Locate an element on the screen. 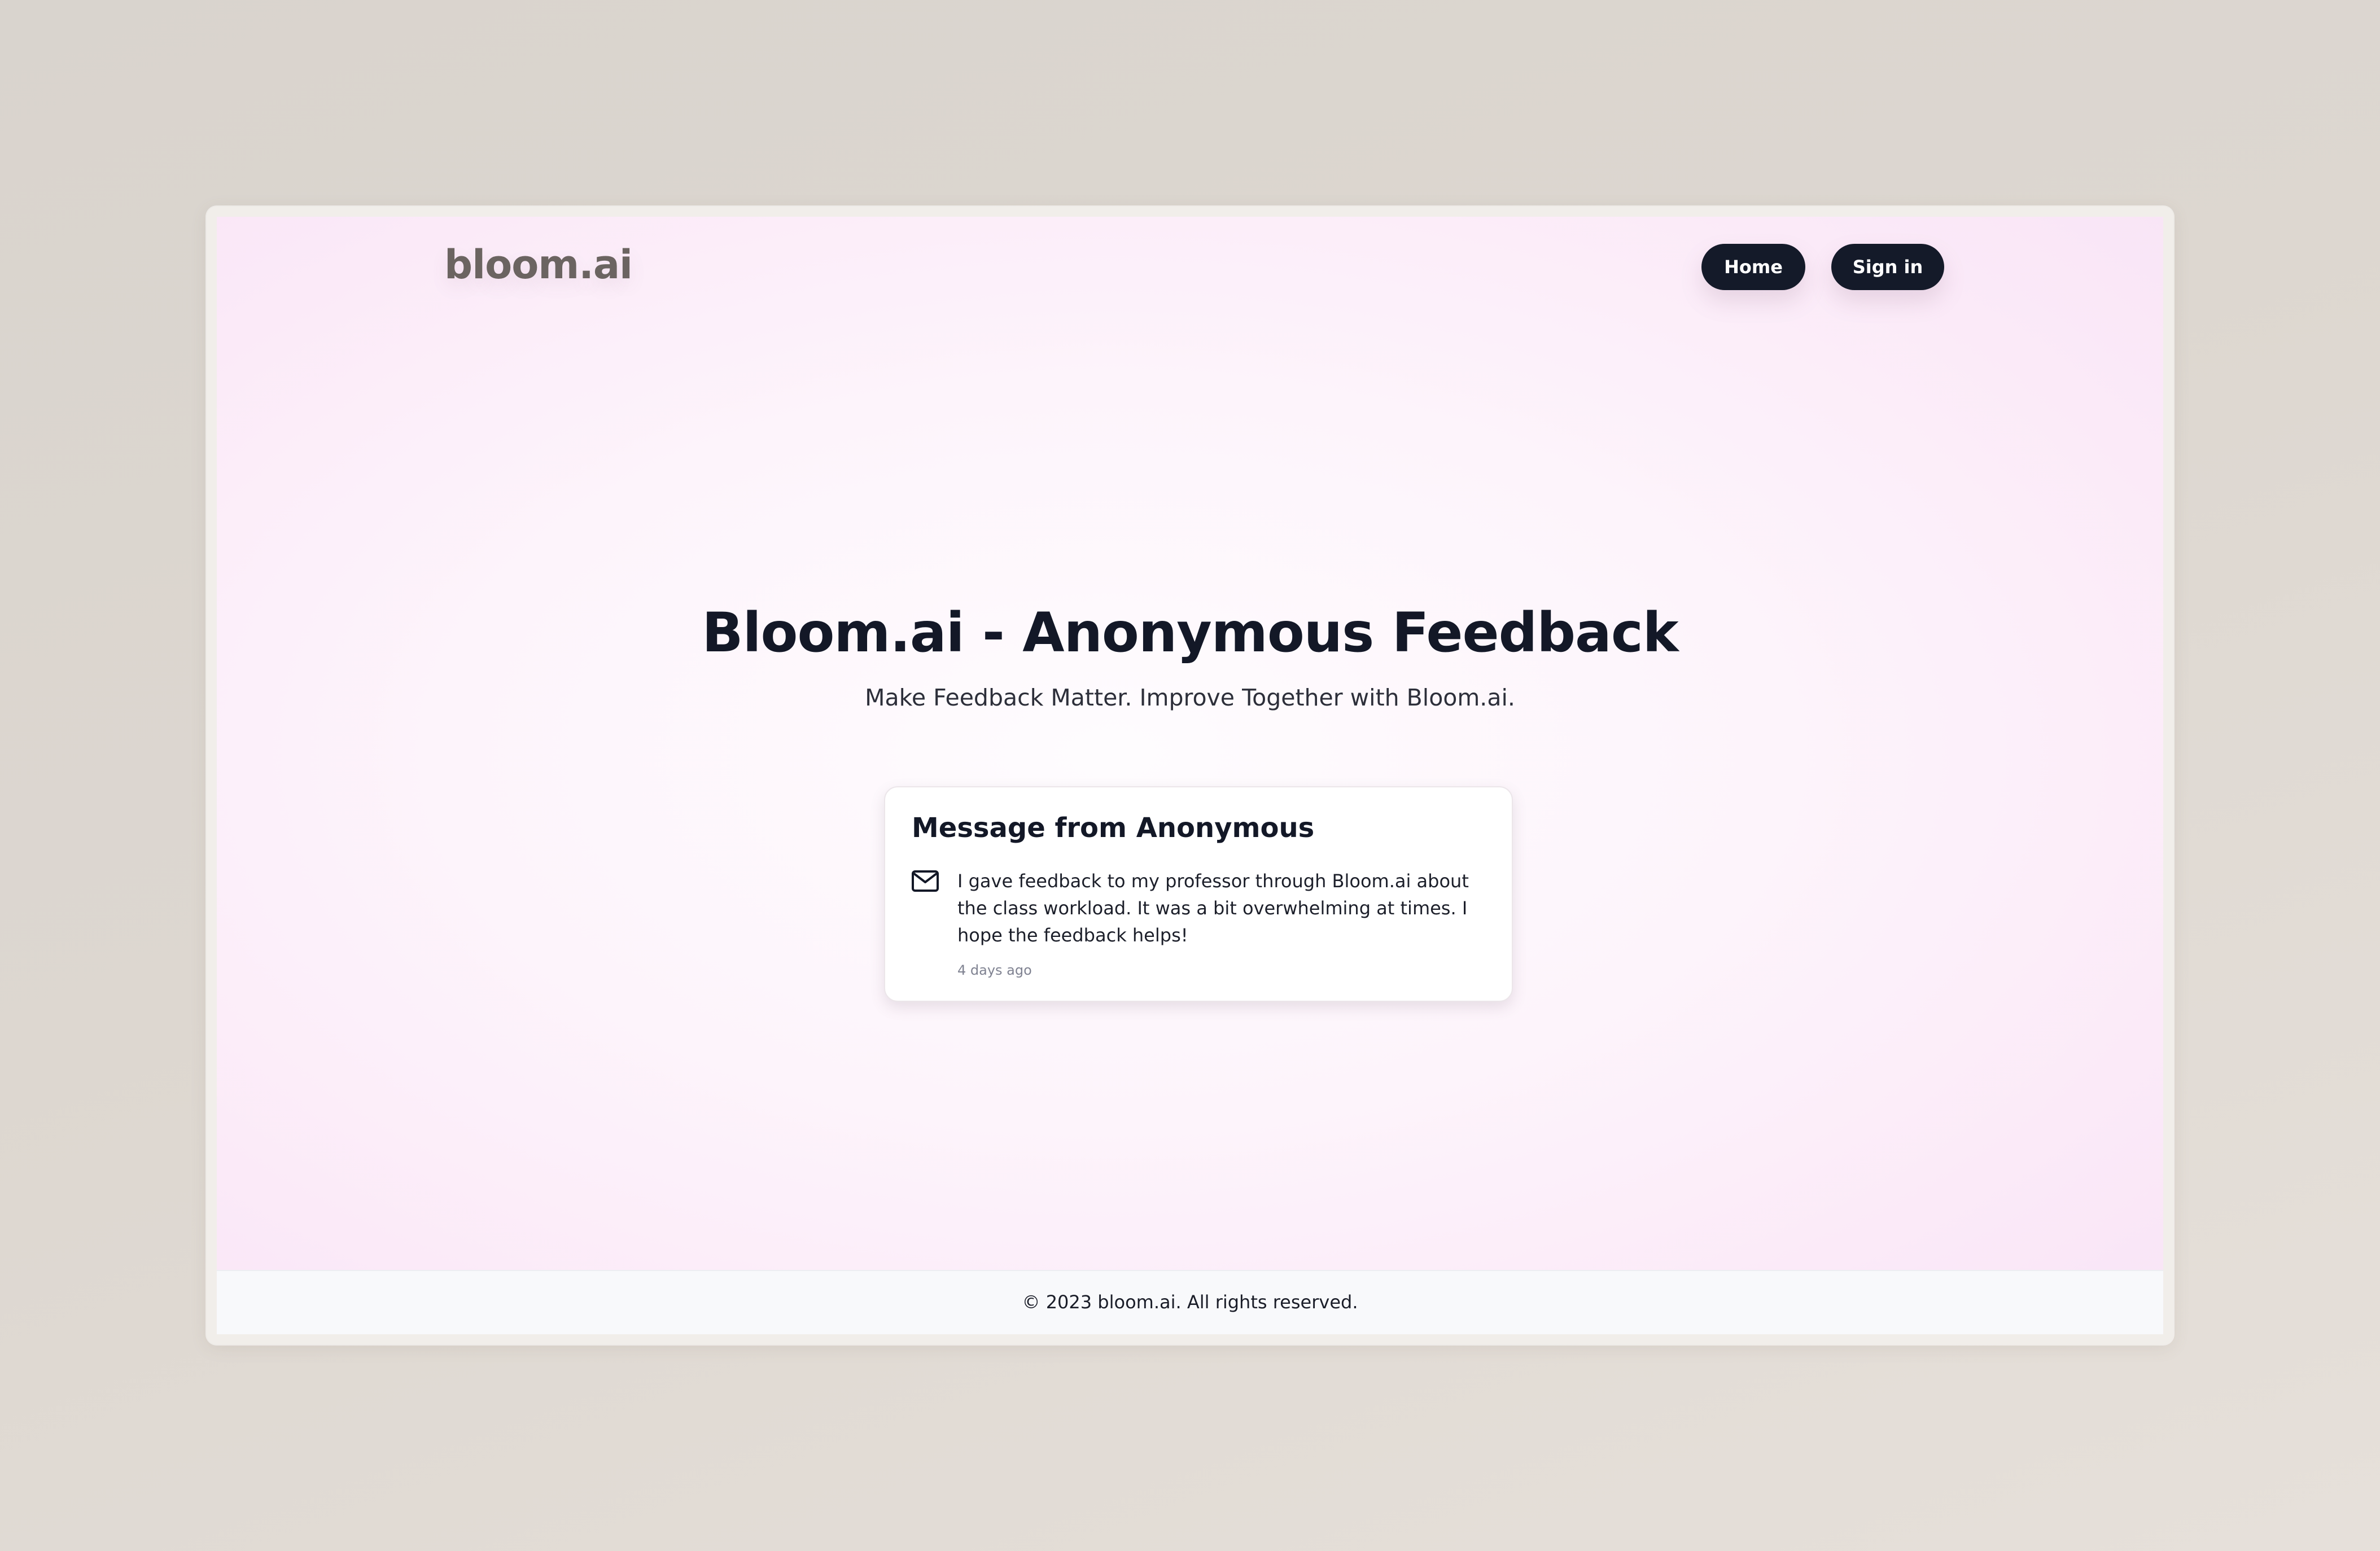  page-title: Bloom.ai - Anonymous Feedback is located at coordinates (1190, 632).